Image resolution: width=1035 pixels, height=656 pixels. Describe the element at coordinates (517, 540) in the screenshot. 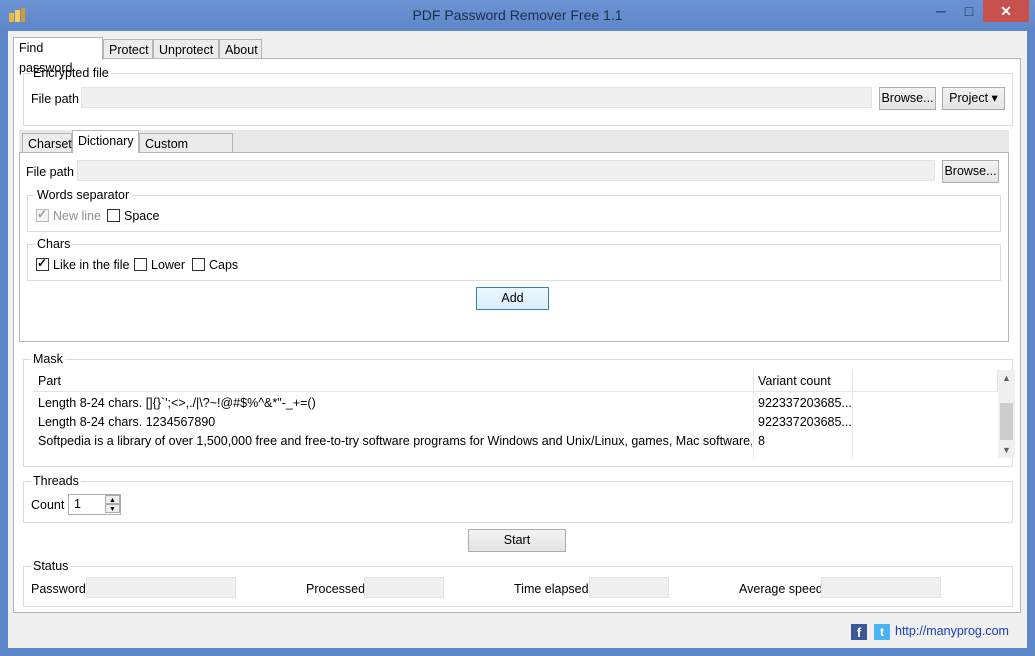

I see `start-button: Start` at that location.